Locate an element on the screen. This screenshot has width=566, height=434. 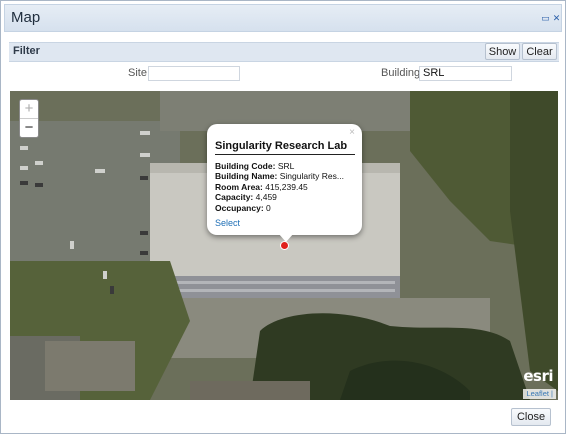
dialog-title: Map is located at coordinates (26, 17).